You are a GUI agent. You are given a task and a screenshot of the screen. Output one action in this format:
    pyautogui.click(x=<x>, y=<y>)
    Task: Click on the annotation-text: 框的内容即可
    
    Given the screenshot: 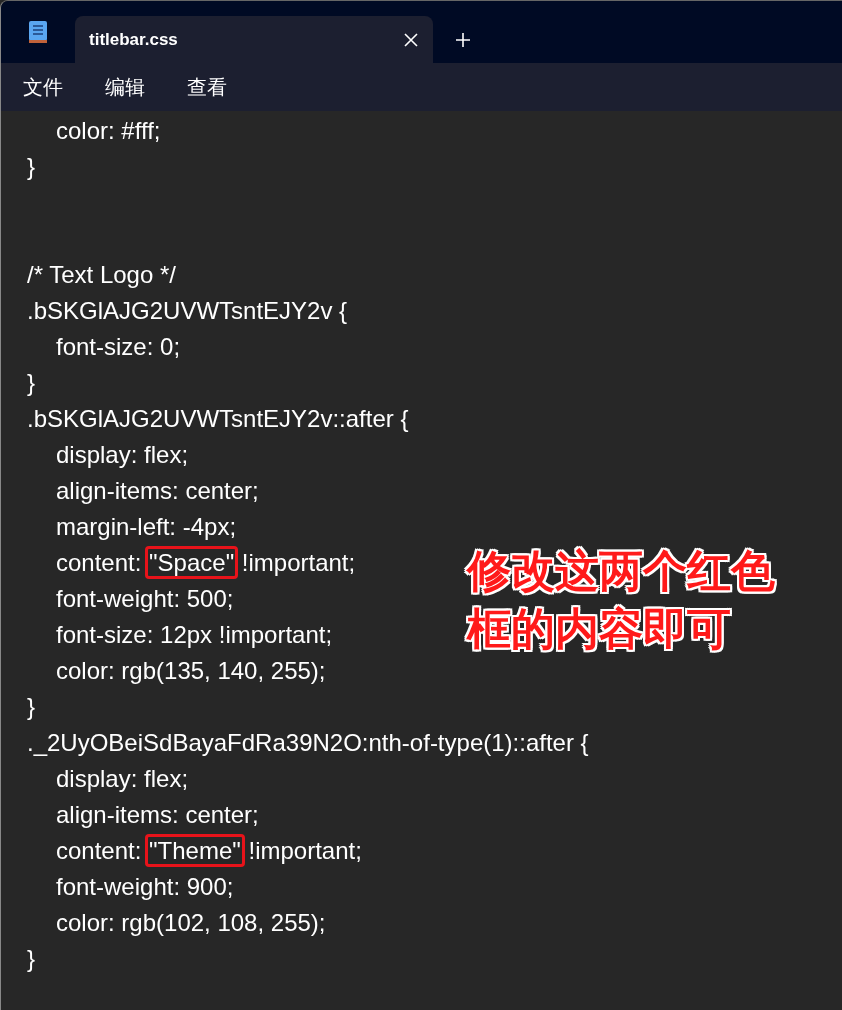 What is the action you would take?
    pyautogui.click(x=599, y=629)
    